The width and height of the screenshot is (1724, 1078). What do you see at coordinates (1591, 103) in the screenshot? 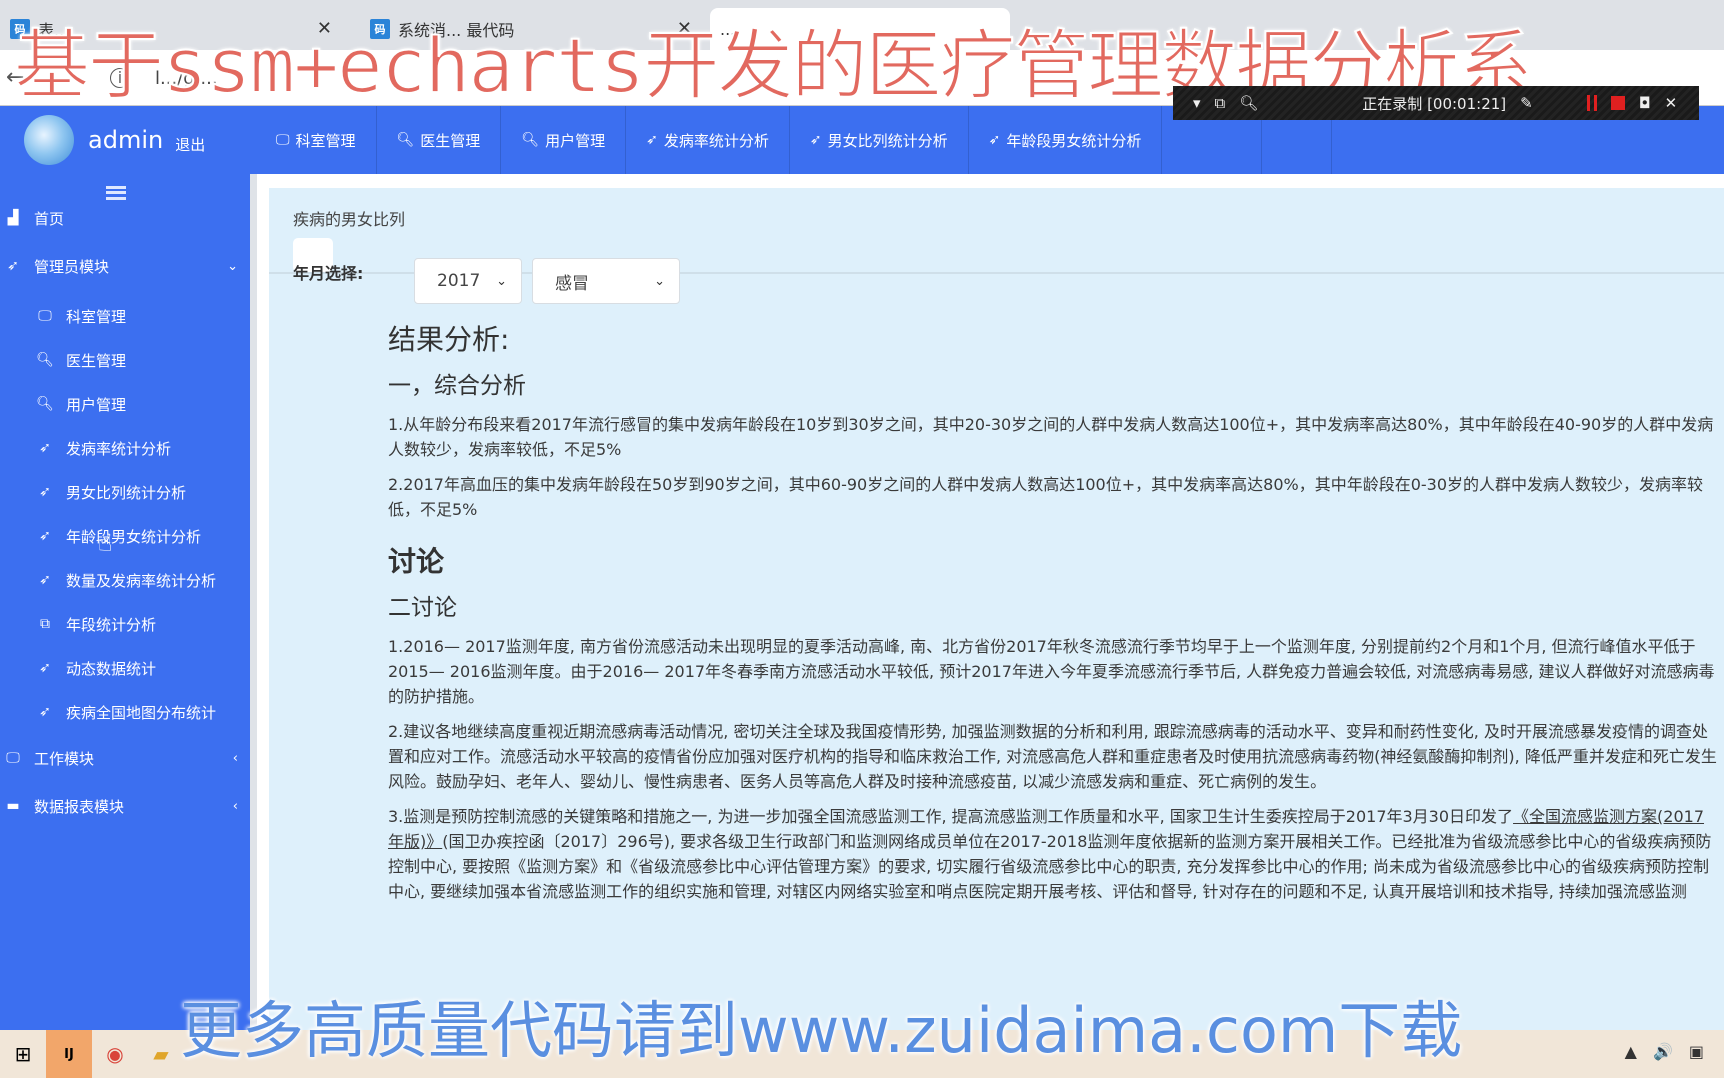
I see `pause-icon` at bounding box center [1591, 103].